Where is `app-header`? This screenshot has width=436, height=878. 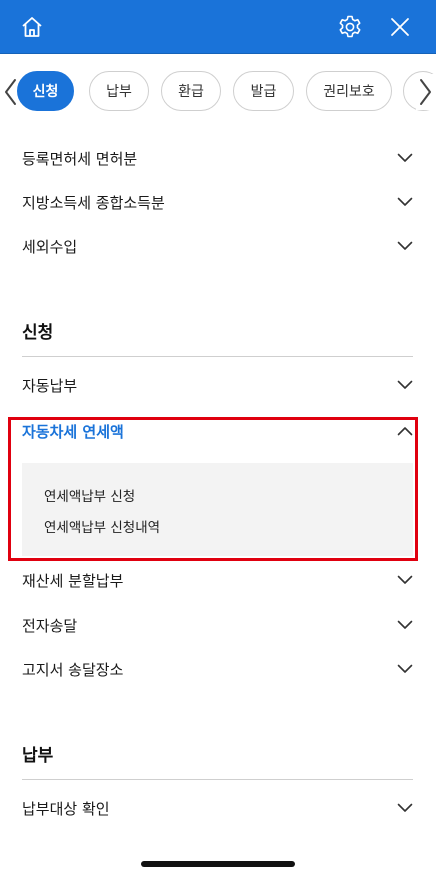
app-header is located at coordinates (218, 27).